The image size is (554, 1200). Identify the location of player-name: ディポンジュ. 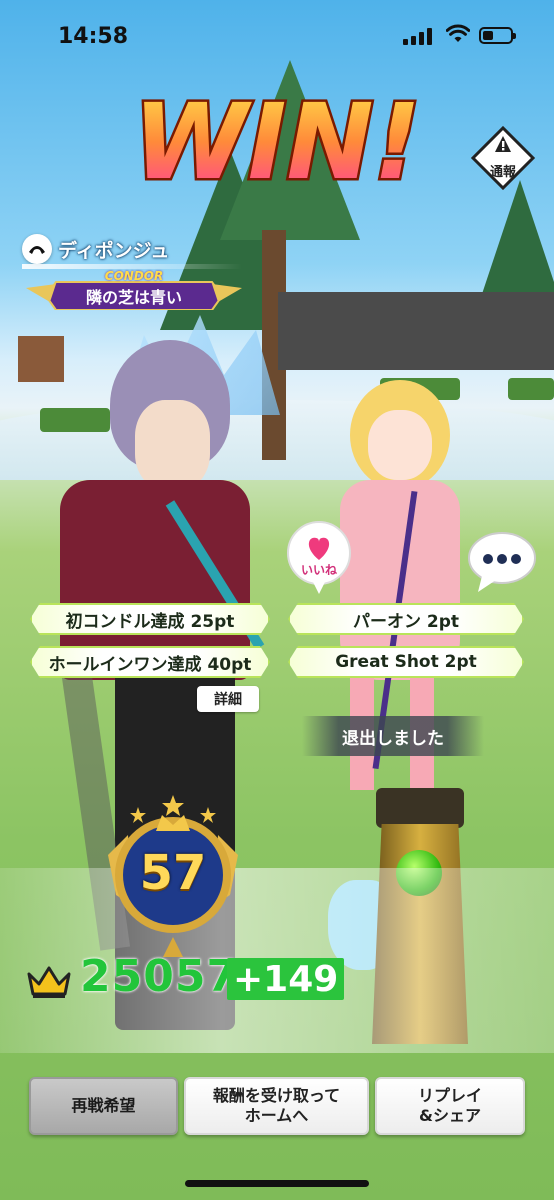
(114, 251).